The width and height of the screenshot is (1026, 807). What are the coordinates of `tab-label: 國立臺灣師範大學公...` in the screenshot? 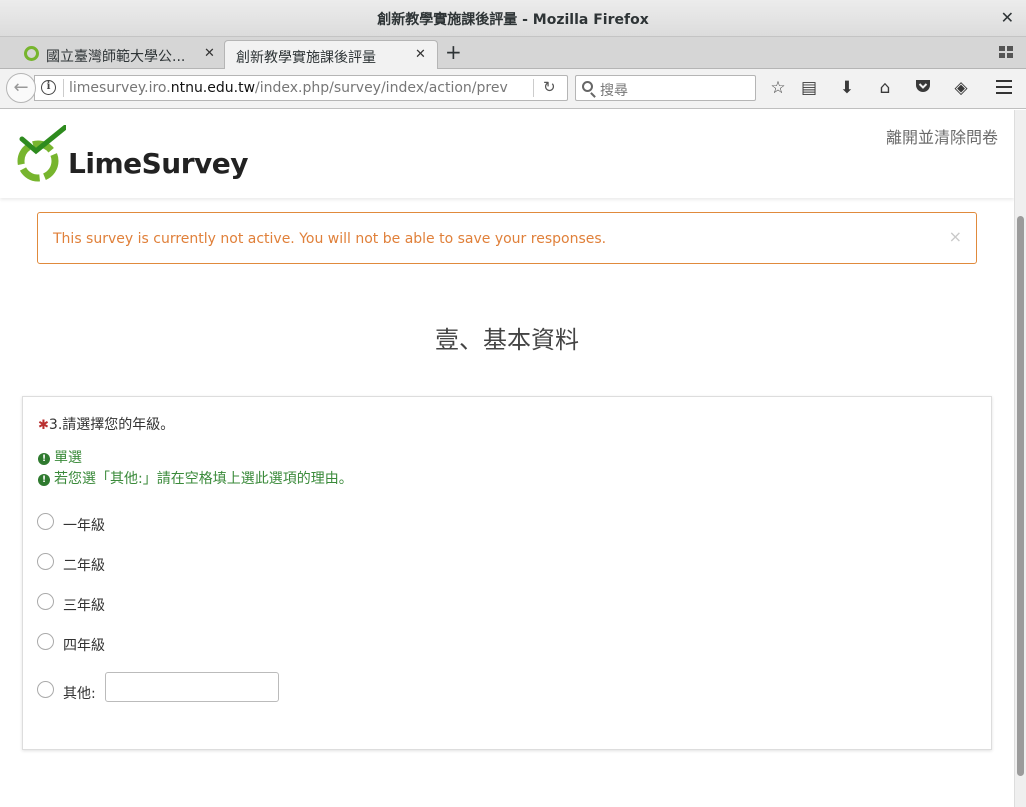 It's located at (116, 57).